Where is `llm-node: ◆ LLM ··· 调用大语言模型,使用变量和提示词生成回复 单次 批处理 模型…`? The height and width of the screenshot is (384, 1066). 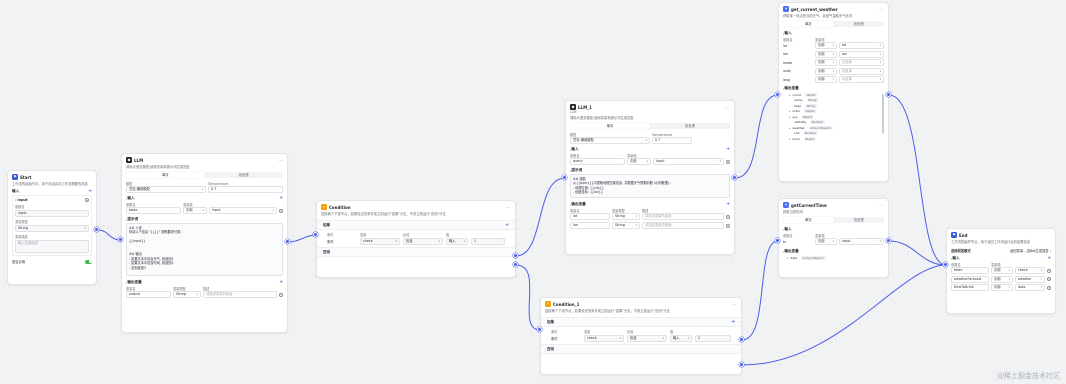
llm-node: ◆ LLM ··· 调用大语言模型,使用变量和提示词生成回复 单次 批处理 模型… is located at coordinates (204, 243).